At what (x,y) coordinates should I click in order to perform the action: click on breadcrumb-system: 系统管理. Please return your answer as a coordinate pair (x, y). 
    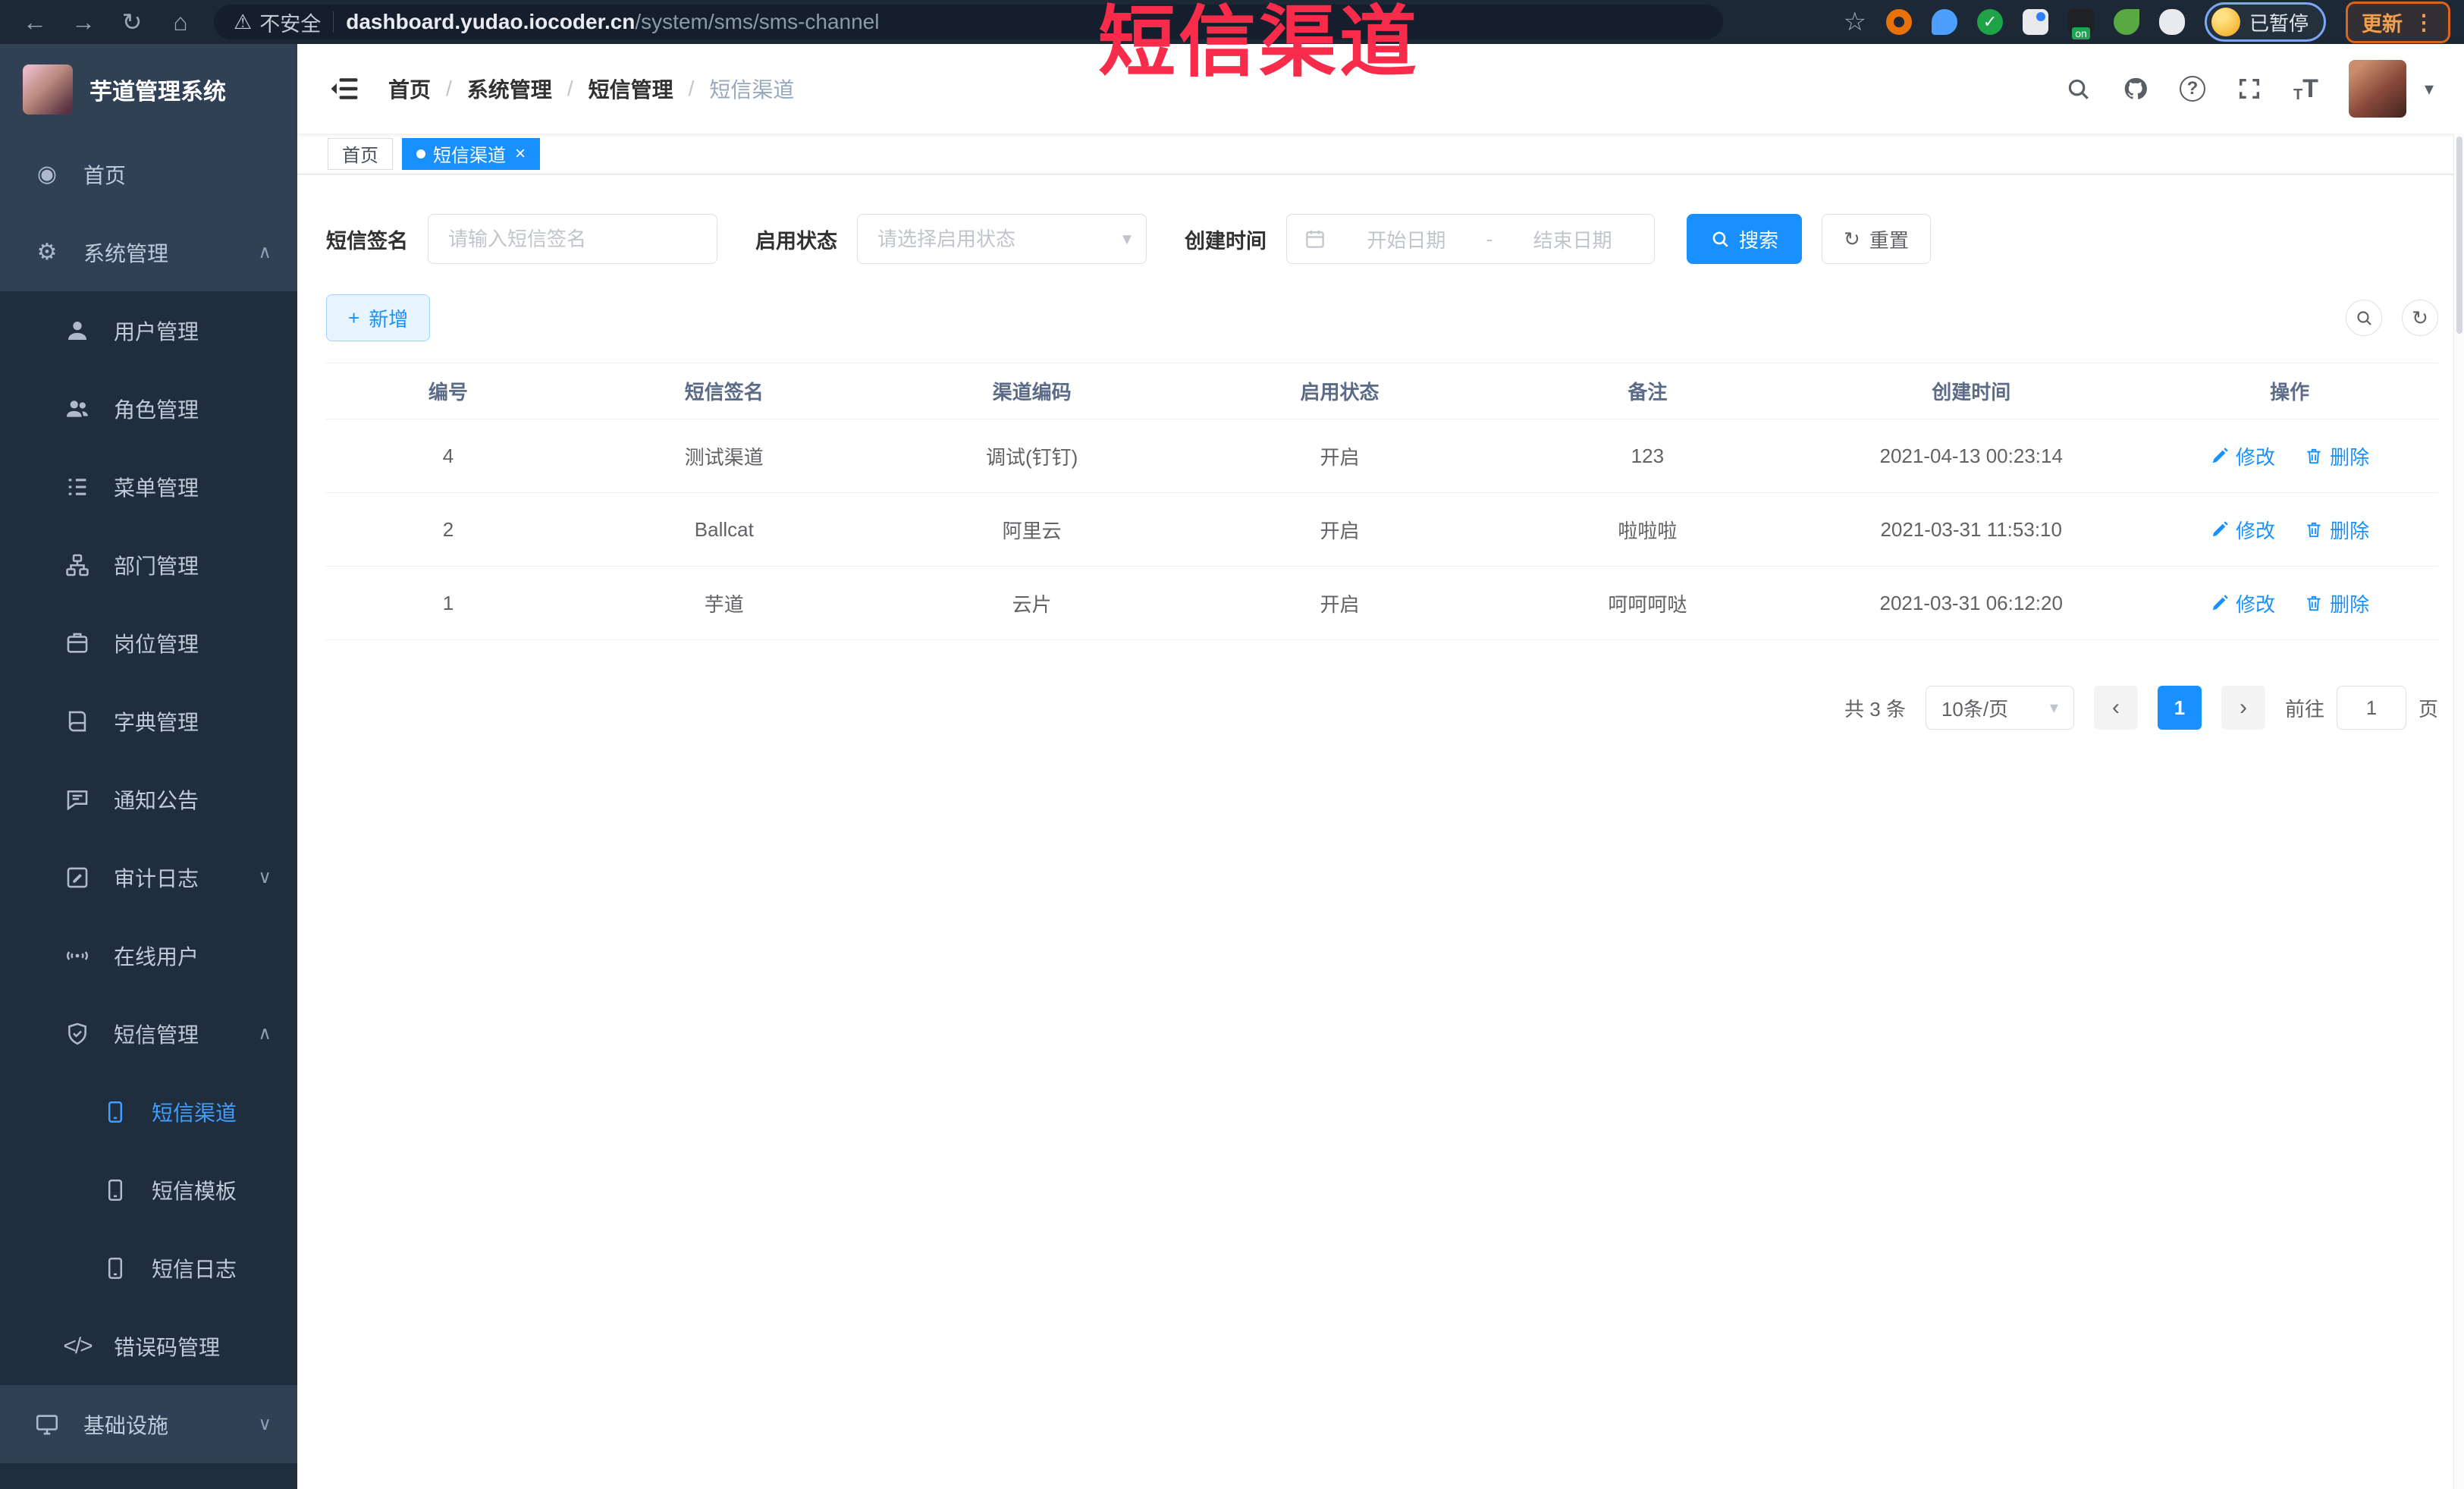
    Looking at the image, I should click on (509, 89).